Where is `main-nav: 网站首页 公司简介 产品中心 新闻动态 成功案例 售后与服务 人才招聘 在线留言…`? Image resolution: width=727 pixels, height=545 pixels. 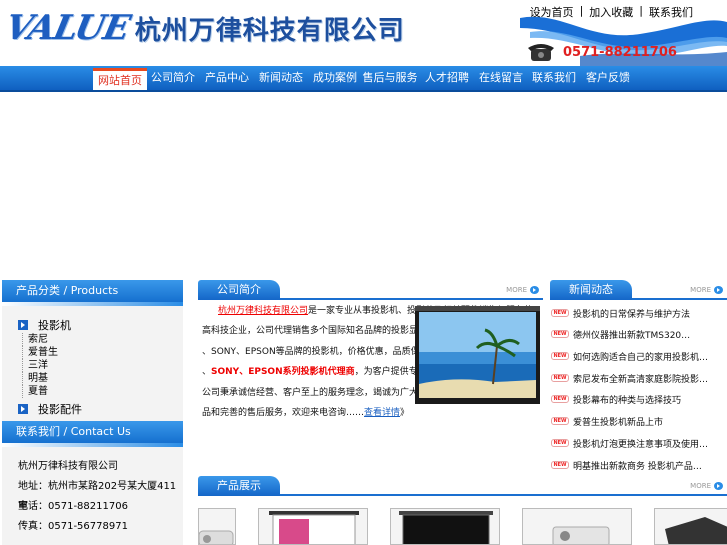 main-nav: 网站首页 公司简介 产品中心 新闻动态 成功案例 售后与服务 人才招聘 在线留言… is located at coordinates (363, 79).